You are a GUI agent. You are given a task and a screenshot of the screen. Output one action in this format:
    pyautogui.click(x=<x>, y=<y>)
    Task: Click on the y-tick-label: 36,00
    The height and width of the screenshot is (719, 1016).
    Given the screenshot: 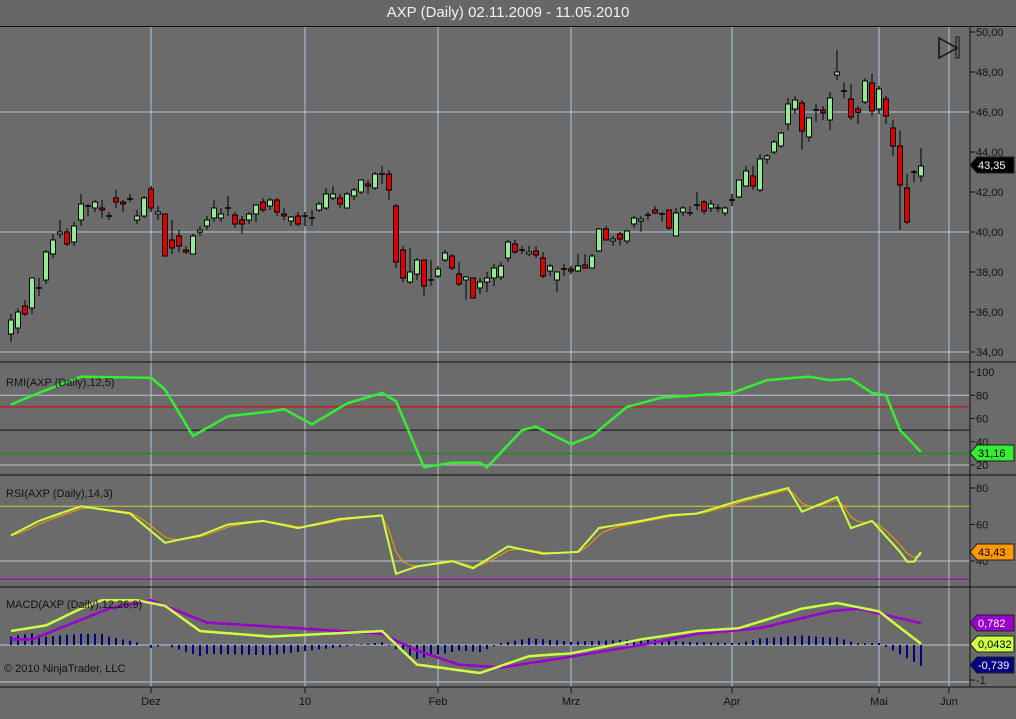 What is the action you would take?
    pyautogui.click(x=990, y=313)
    